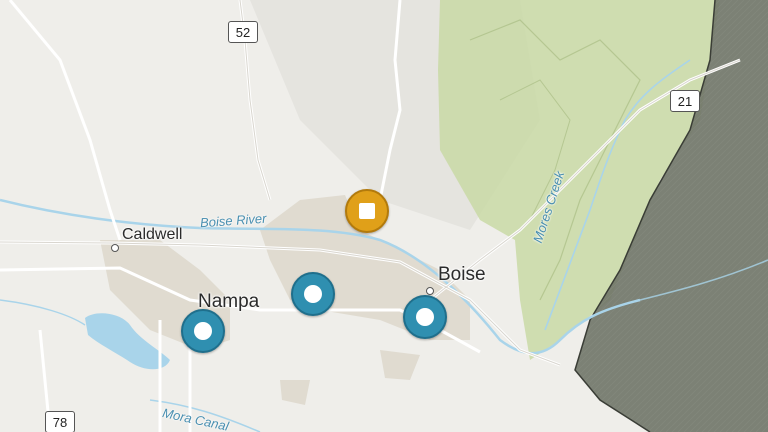 This screenshot has width=768, height=432. What do you see at coordinates (367, 211) in the screenshot?
I see `special-marker` at bounding box center [367, 211].